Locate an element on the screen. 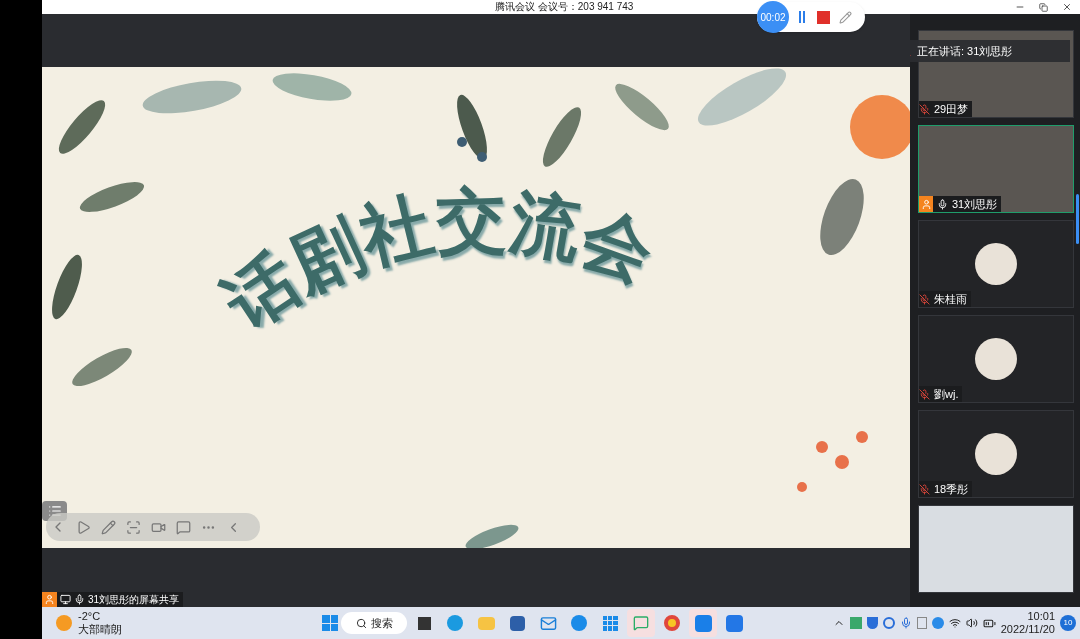 The height and width of the screenshot is (639, 1080). participant-name: 31刘思彤 is located at coordinates (975, 204).